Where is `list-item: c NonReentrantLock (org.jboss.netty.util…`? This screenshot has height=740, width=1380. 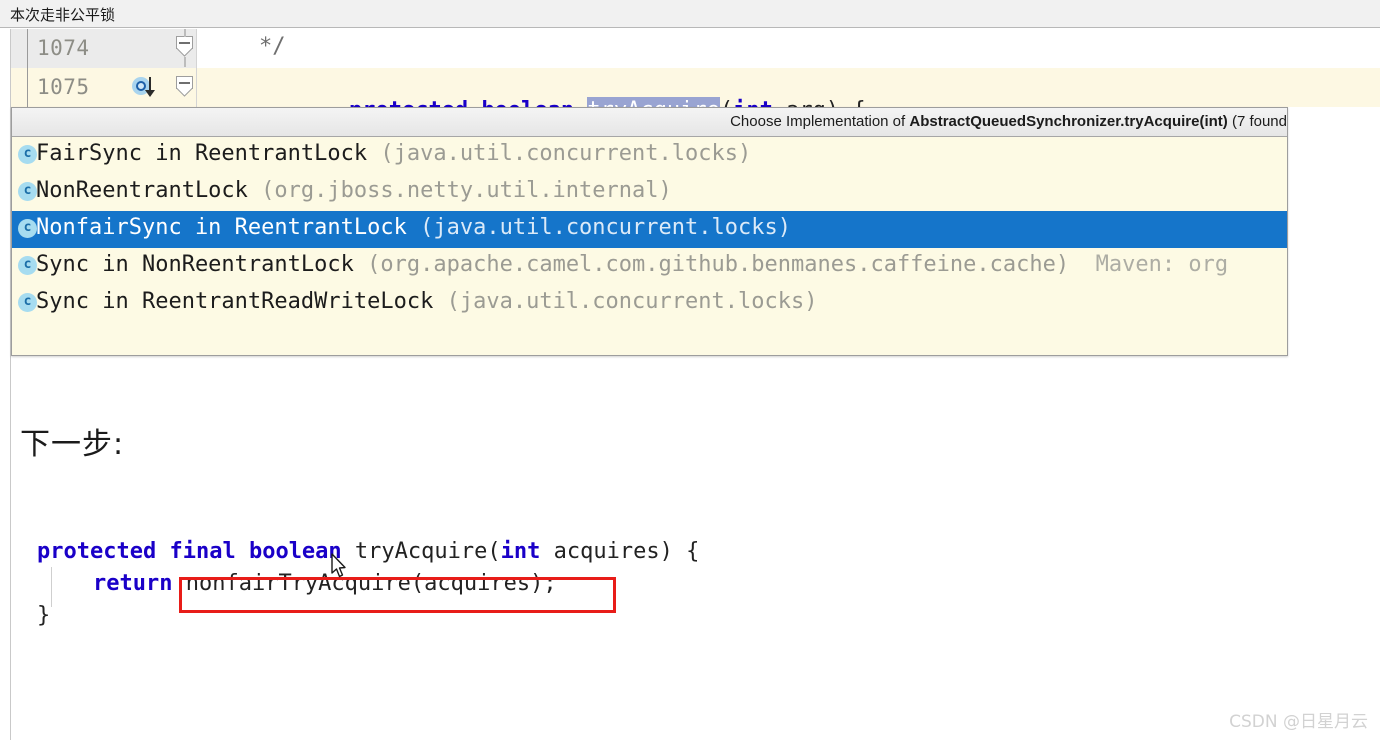
list-item: c NonReentrantLock (org.jboss.netty.util… is located at coordinates (649, 192).